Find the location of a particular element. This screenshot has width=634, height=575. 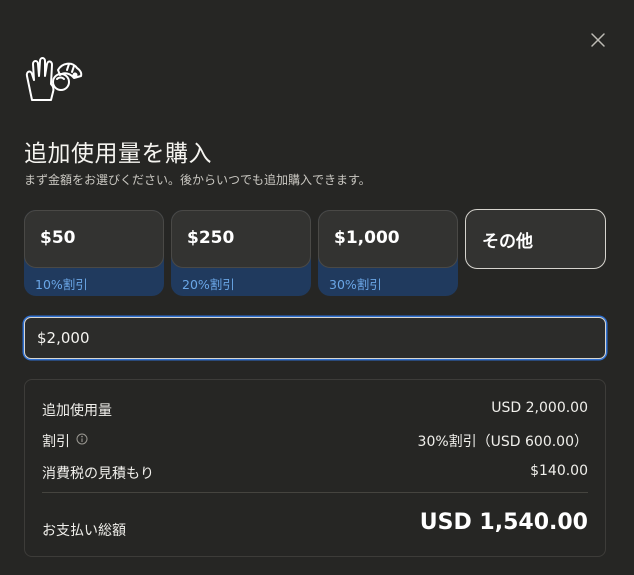

amount-option-label: $250 is located at coordinates (211, 238).